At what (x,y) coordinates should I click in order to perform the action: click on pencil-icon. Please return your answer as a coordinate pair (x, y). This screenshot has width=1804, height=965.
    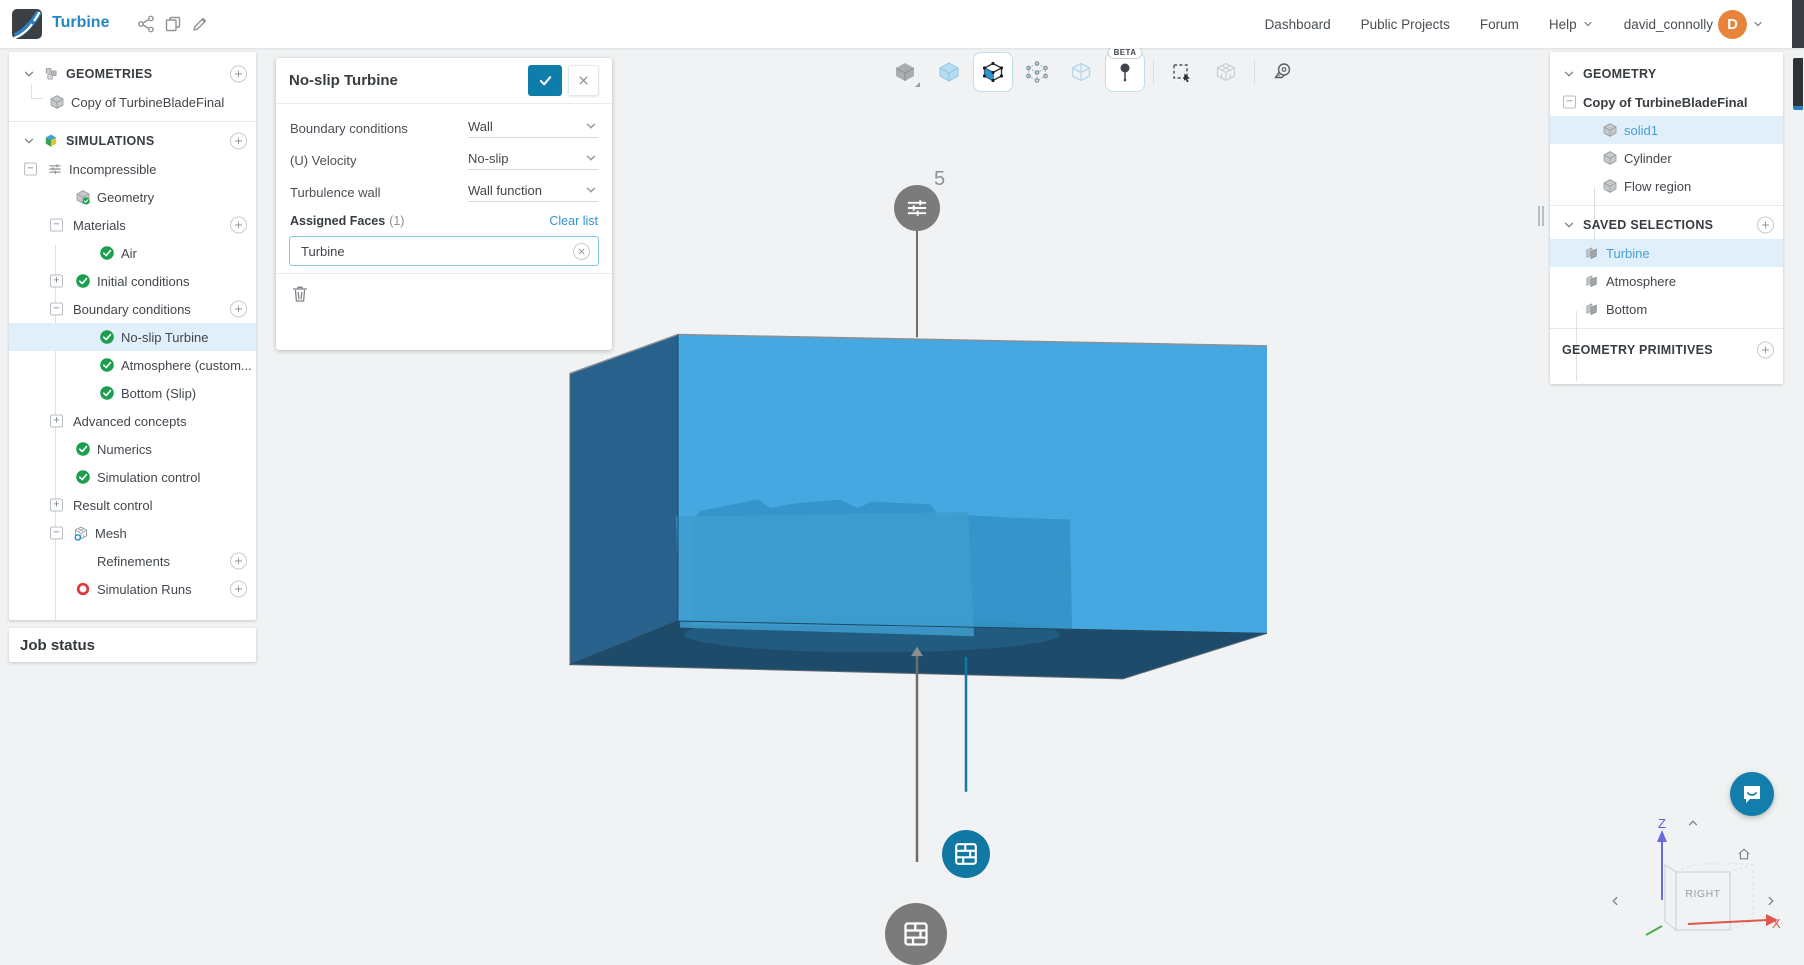
    Looking at the image, I should click on (200, 24).